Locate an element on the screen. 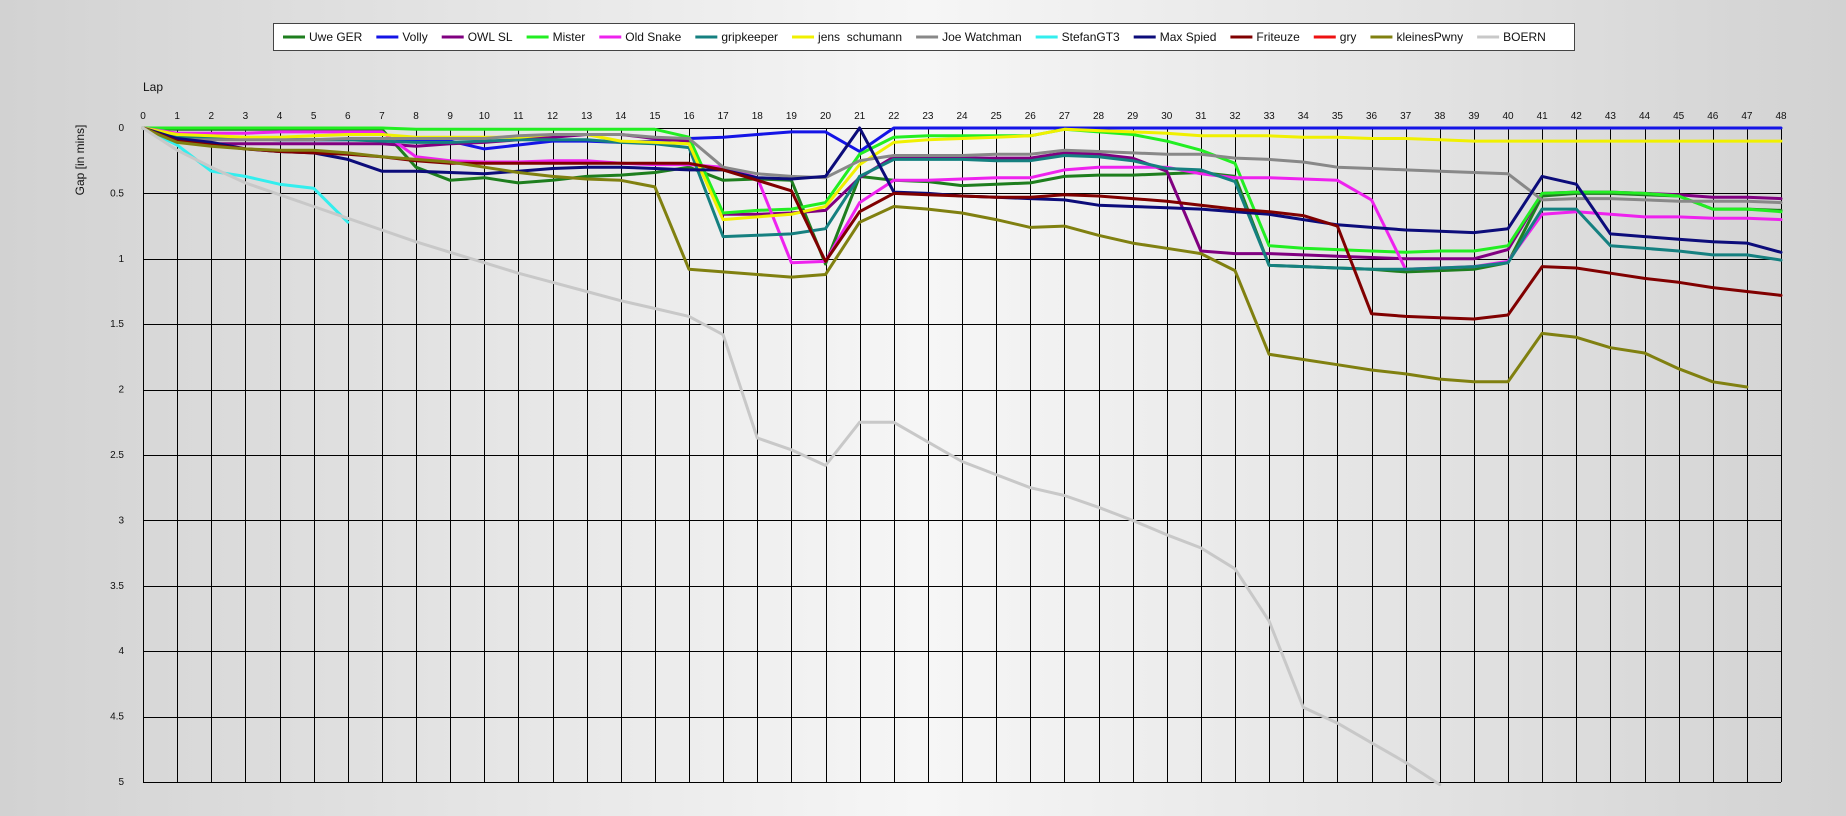 The image size is (1846, 816). x-tick-label: 0 is located at coordinates (143, 116).